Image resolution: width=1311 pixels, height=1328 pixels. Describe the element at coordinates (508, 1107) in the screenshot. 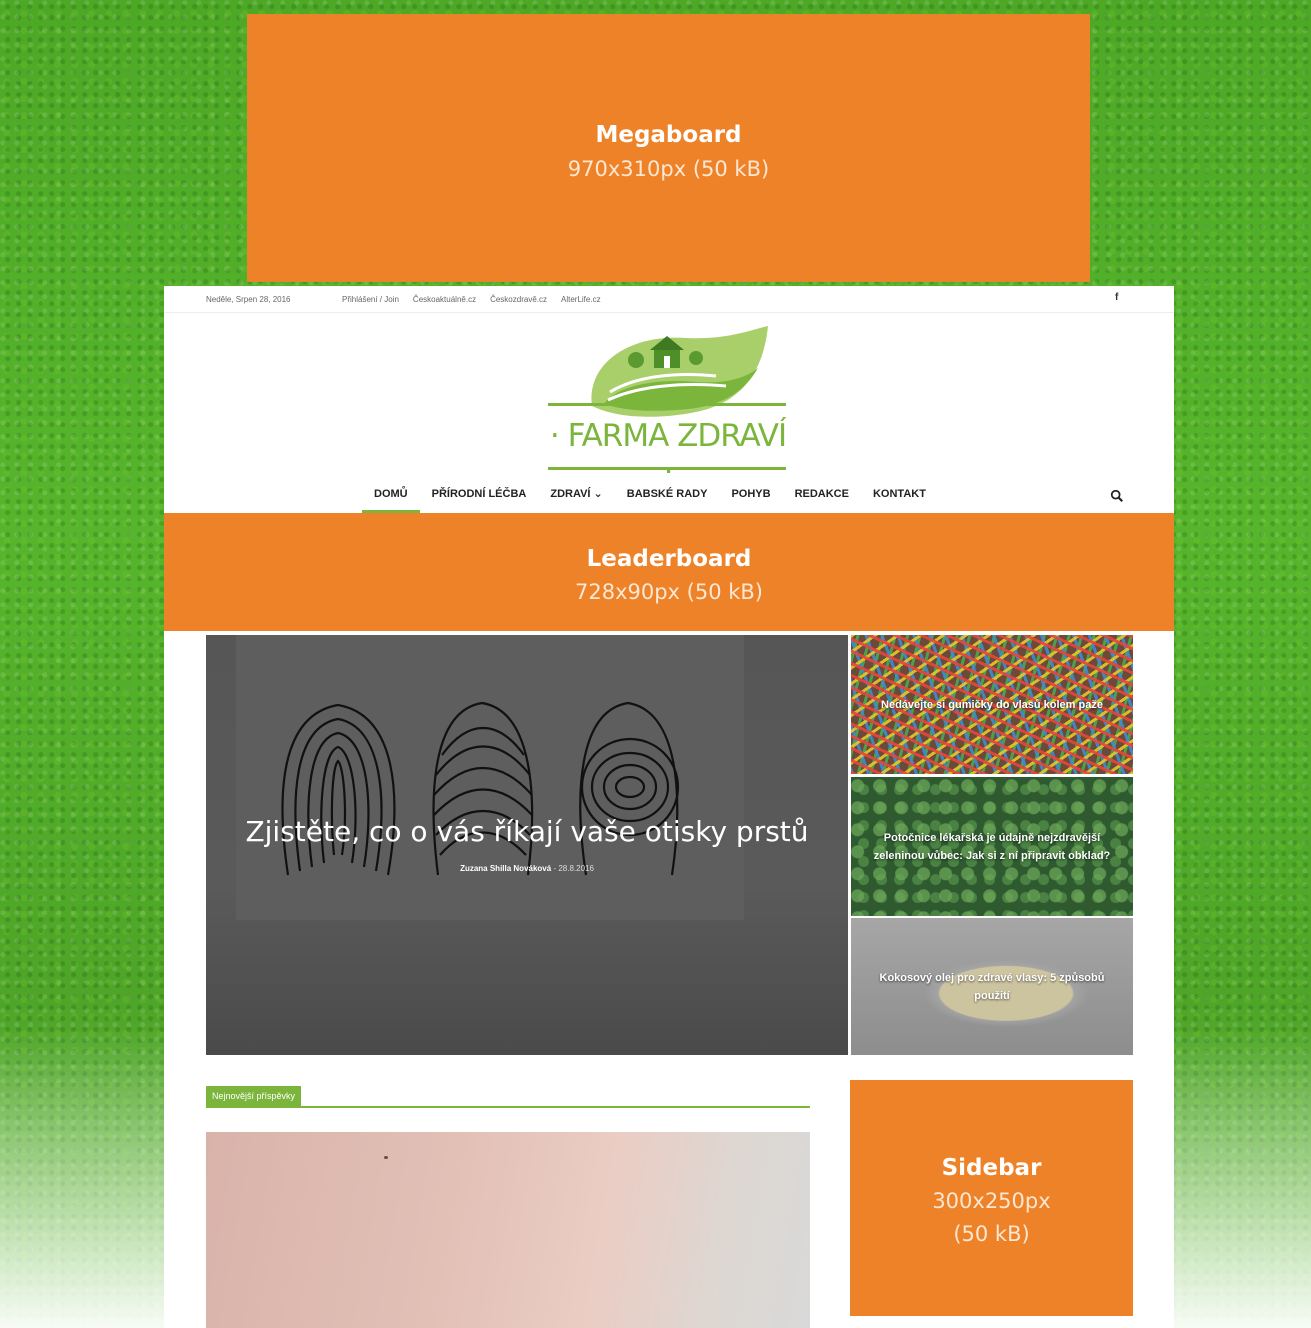

I see `section-divider` at that location.